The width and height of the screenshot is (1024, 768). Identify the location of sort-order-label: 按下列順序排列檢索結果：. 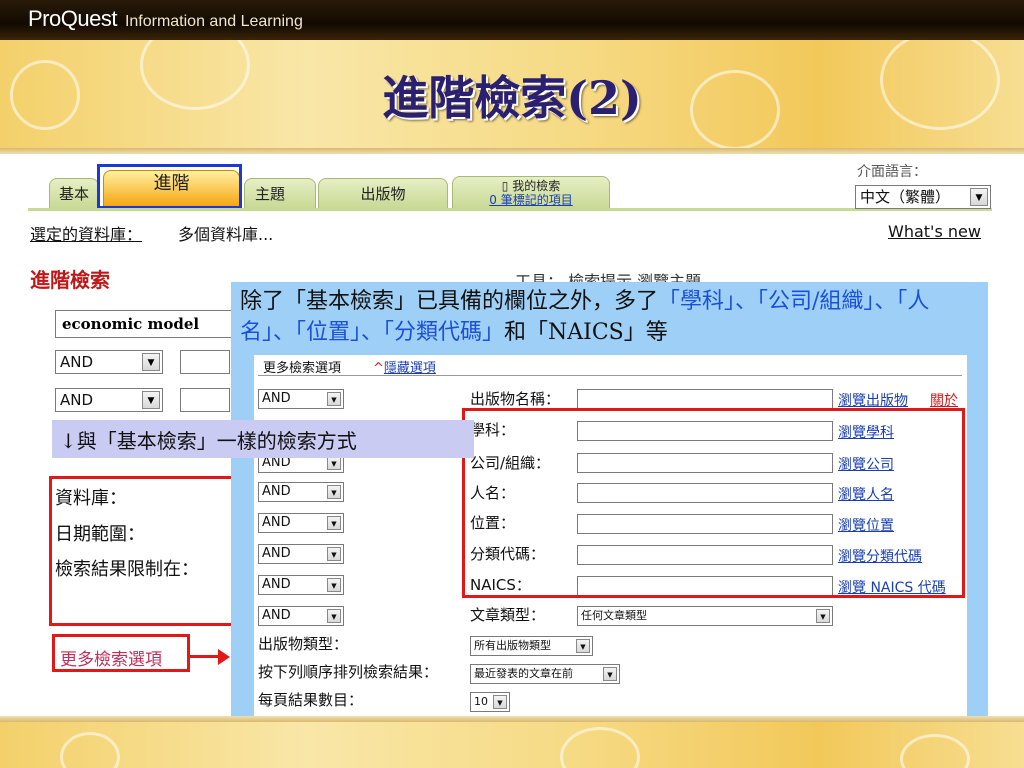
(348, 672).